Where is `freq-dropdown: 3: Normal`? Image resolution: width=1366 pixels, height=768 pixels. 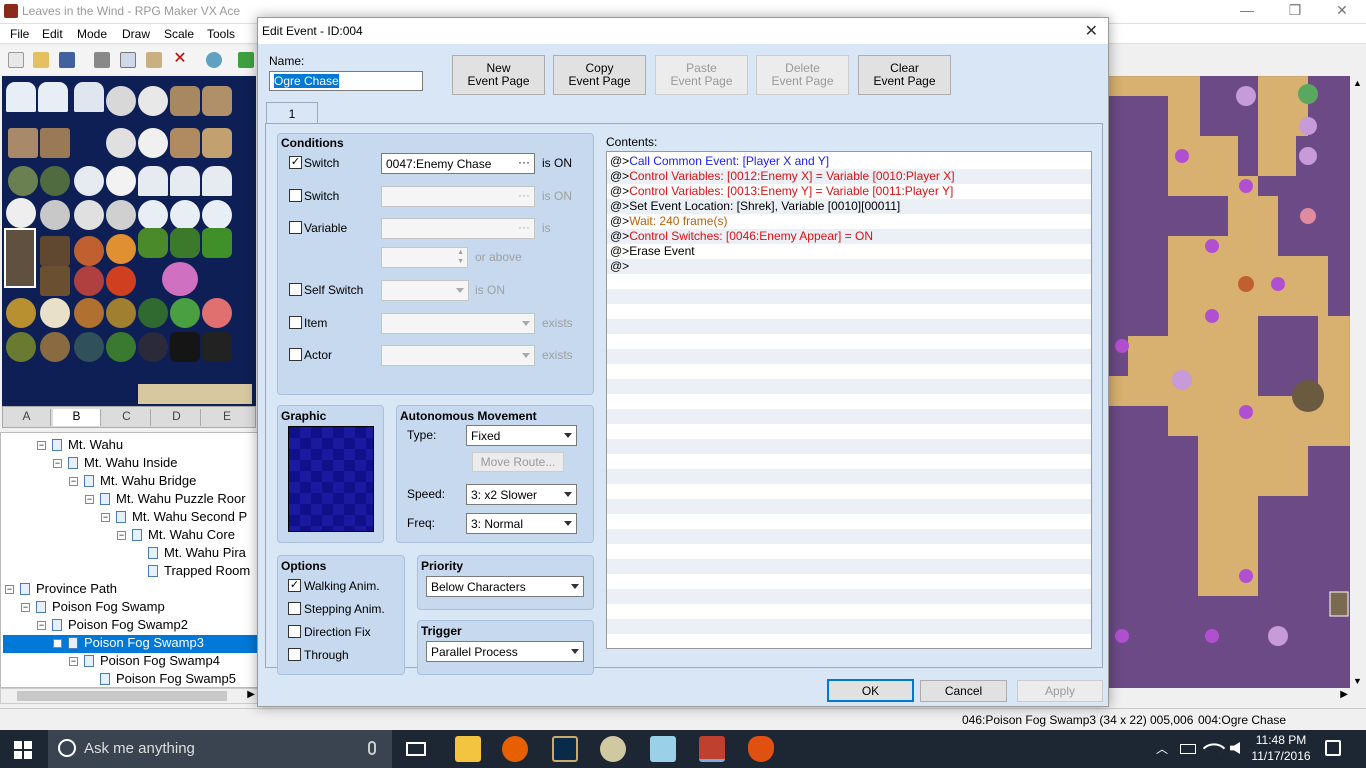 freq-dropdown: 3: Normal is located at coordinates (521, 523).